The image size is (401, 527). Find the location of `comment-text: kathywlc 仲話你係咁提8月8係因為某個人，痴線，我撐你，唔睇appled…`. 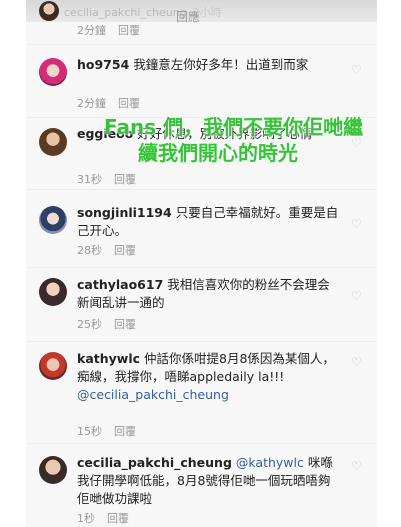

comment-text: kathywlc 仲話你係咁提8月8係因為某個人，痴線，我撐你，唔睇appled… is located at coordinates (208, 377).